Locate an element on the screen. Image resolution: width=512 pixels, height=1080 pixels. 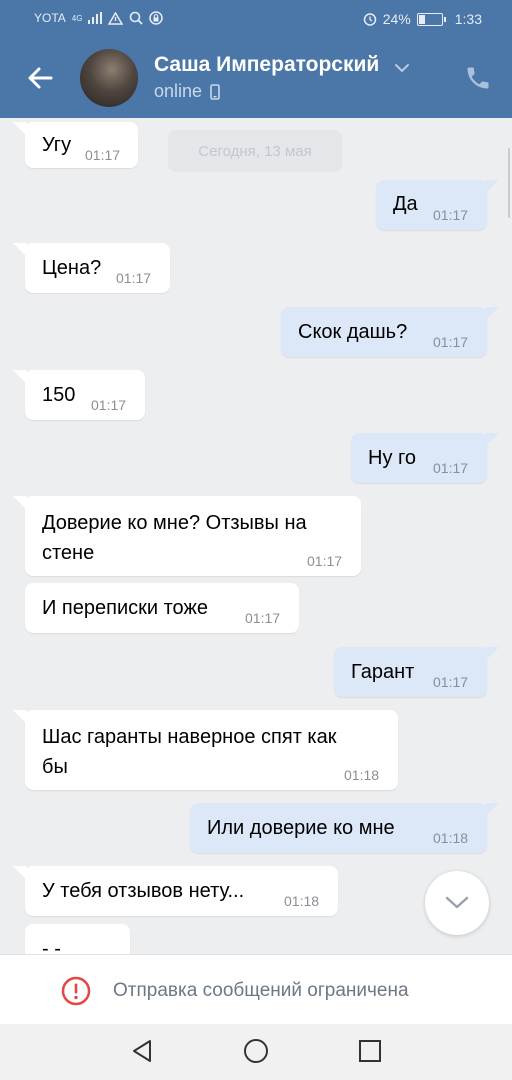
message-text-line2: бы is located at coordinates (55, 767).